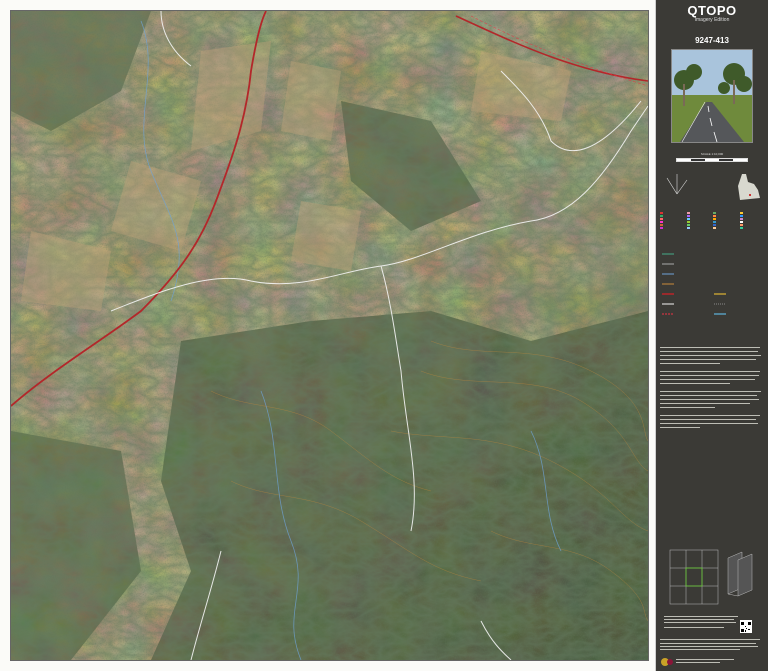  Describe the element at coordinates (712, 578) in the screenshot. I see `adjoining-sheets-diagram` at that location.